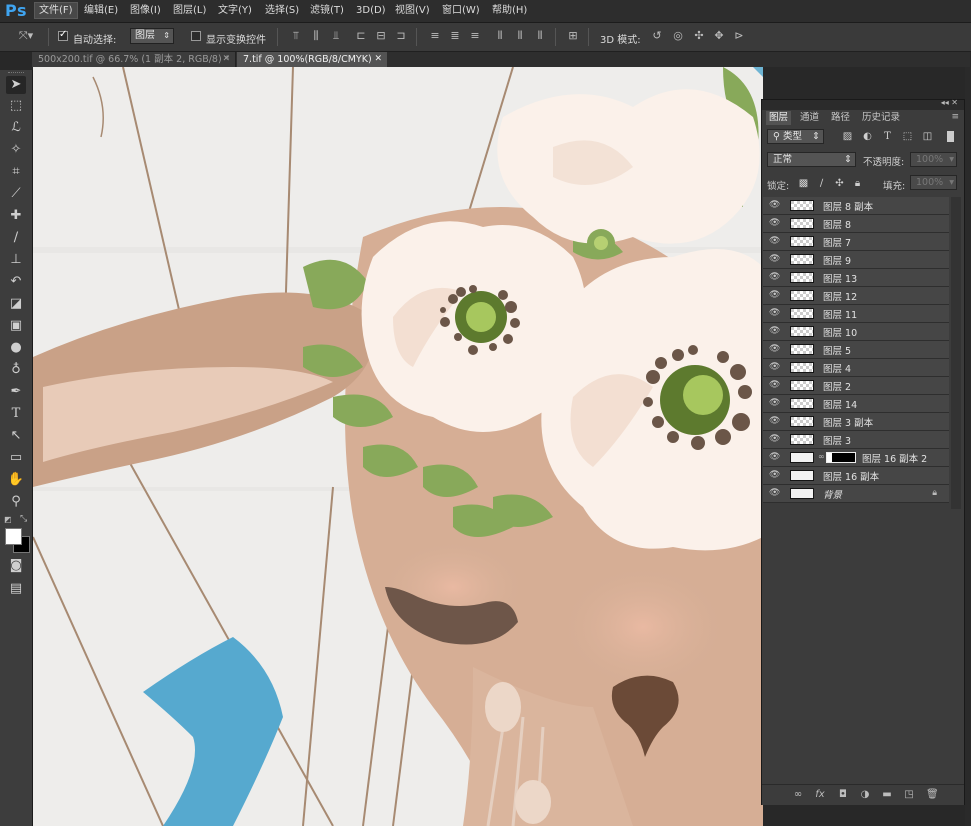 Image resolution: width=971 pixels, height=826 pixels. What do you see at coordinates (847, 136) in the screenshot?
I see `filter-pixel-icon: ▨` at bounding box center [847, 136].